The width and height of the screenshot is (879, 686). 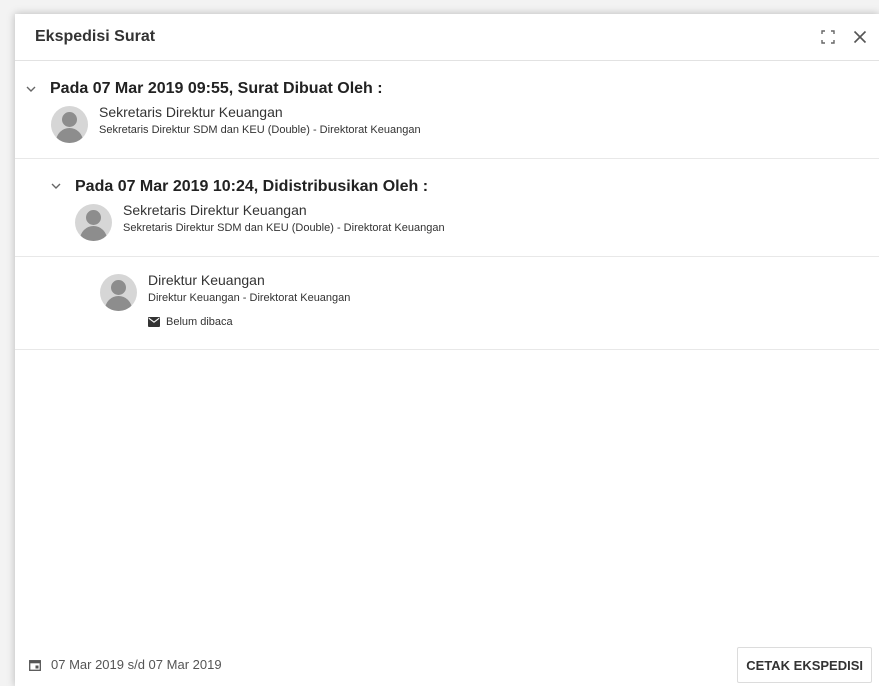 I want to click on dialog-header: Ekspedisi Surat, so click(x=447, y=37).